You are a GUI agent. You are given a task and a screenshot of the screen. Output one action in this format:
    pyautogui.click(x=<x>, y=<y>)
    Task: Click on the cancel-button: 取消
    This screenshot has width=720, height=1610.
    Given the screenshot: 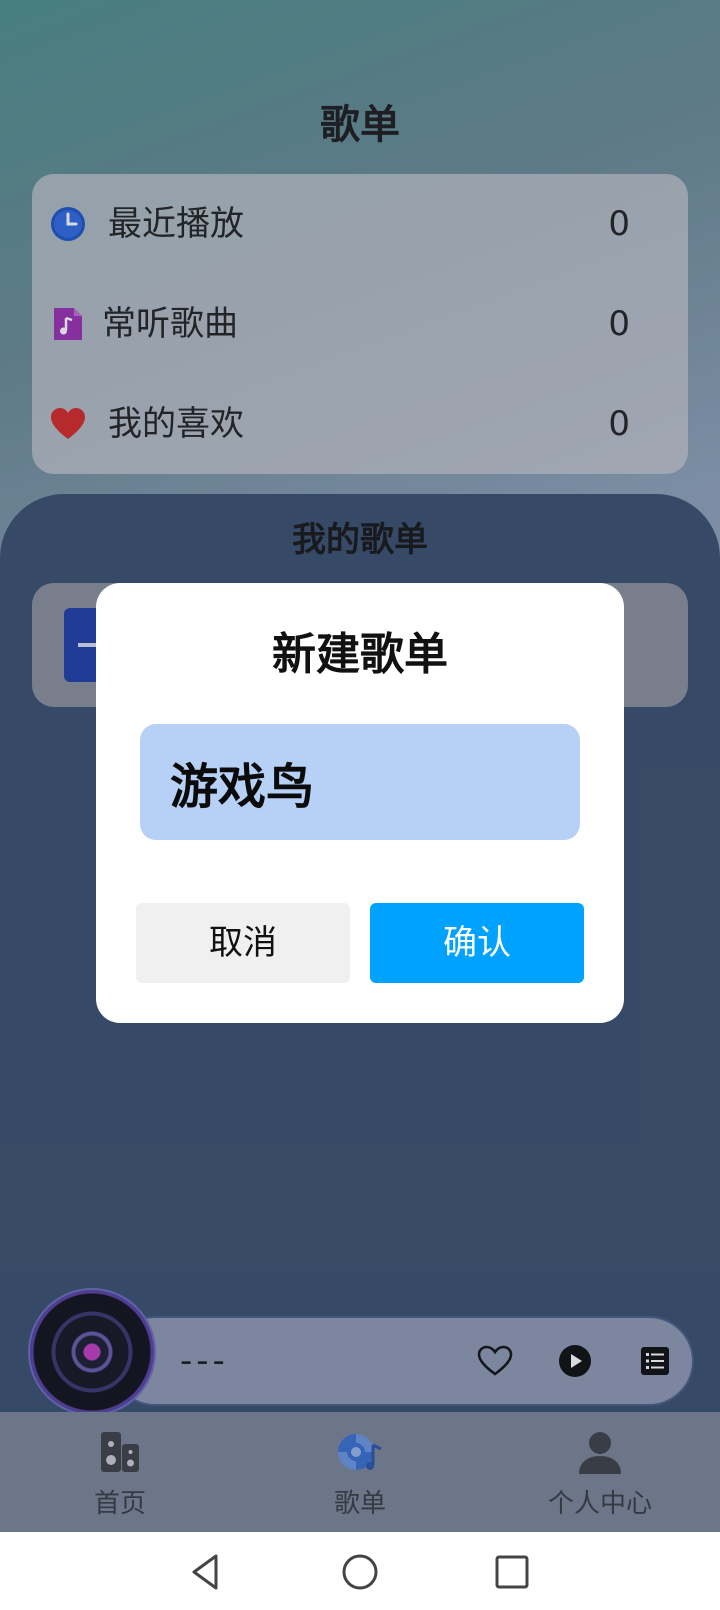 What is the action you would take?
    pyautogui.click(x=243, y=943)
    